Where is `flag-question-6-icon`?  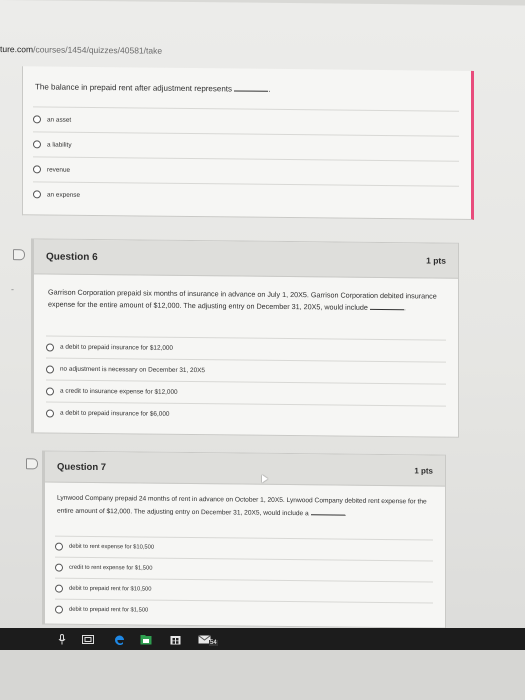
flag-question-6-icon is located at coordinates (19, 255).